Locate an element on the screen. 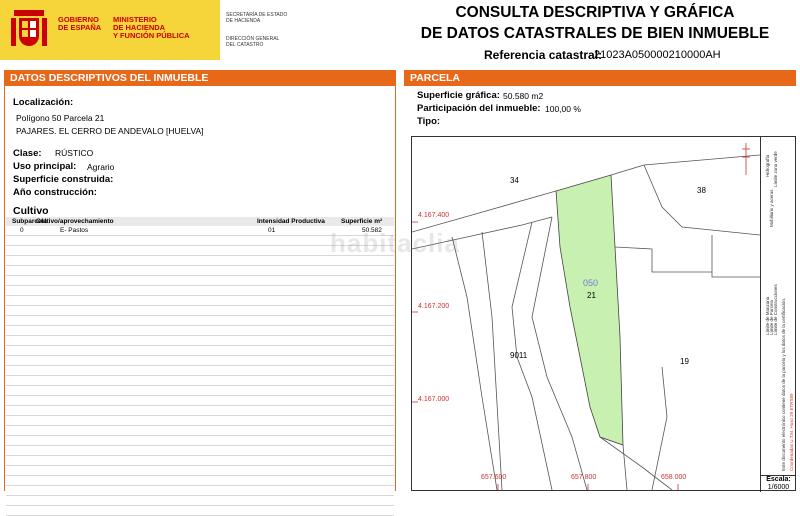  crop-title: Cultivo is located at coordinates (31, 211).